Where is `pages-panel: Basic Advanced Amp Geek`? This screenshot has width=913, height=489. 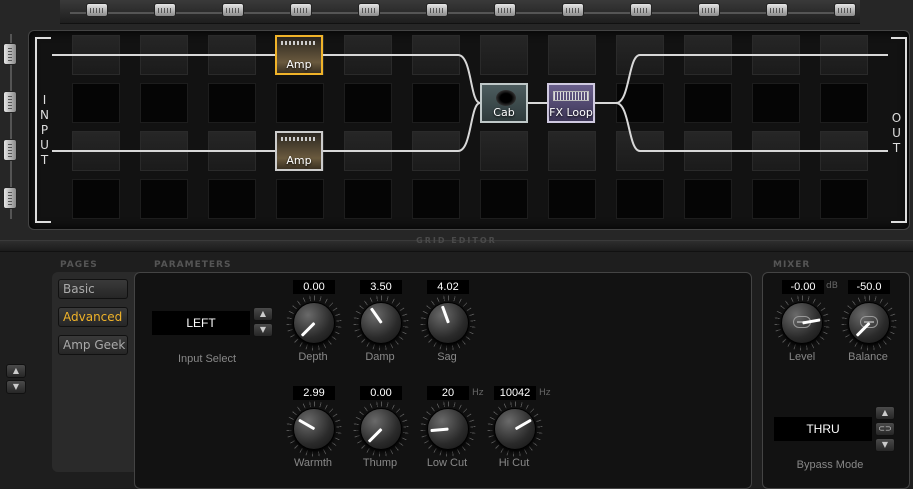
pages-panel: Basic Advanced Amp Geek is located at coordinates (95, 372).